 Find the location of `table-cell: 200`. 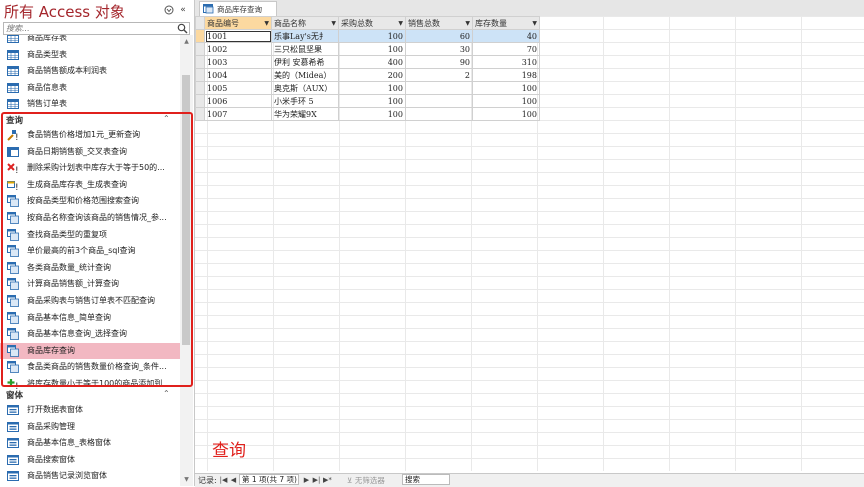

table-cell: 200 is located at coordinates (372, 75).